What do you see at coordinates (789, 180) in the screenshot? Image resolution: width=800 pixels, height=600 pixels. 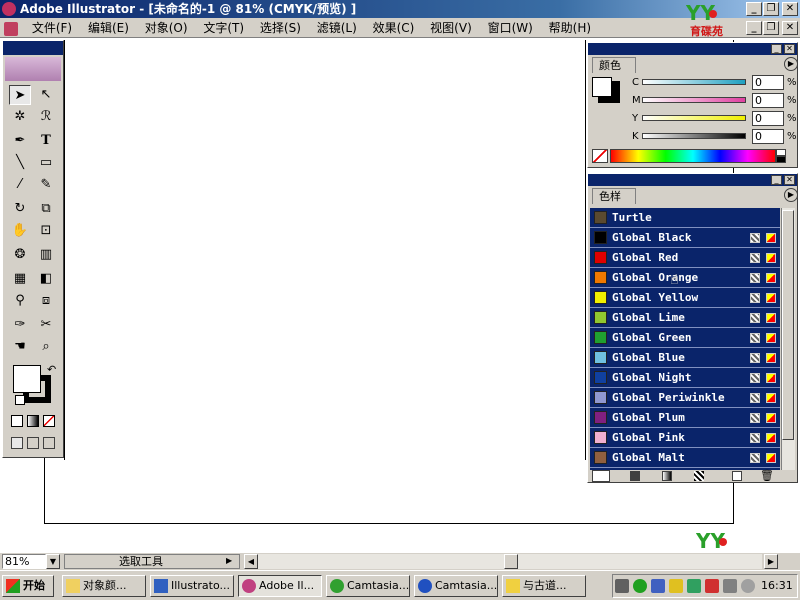 I see `swatches-panel-close-button: ✕` at bounding box center [789, 180].